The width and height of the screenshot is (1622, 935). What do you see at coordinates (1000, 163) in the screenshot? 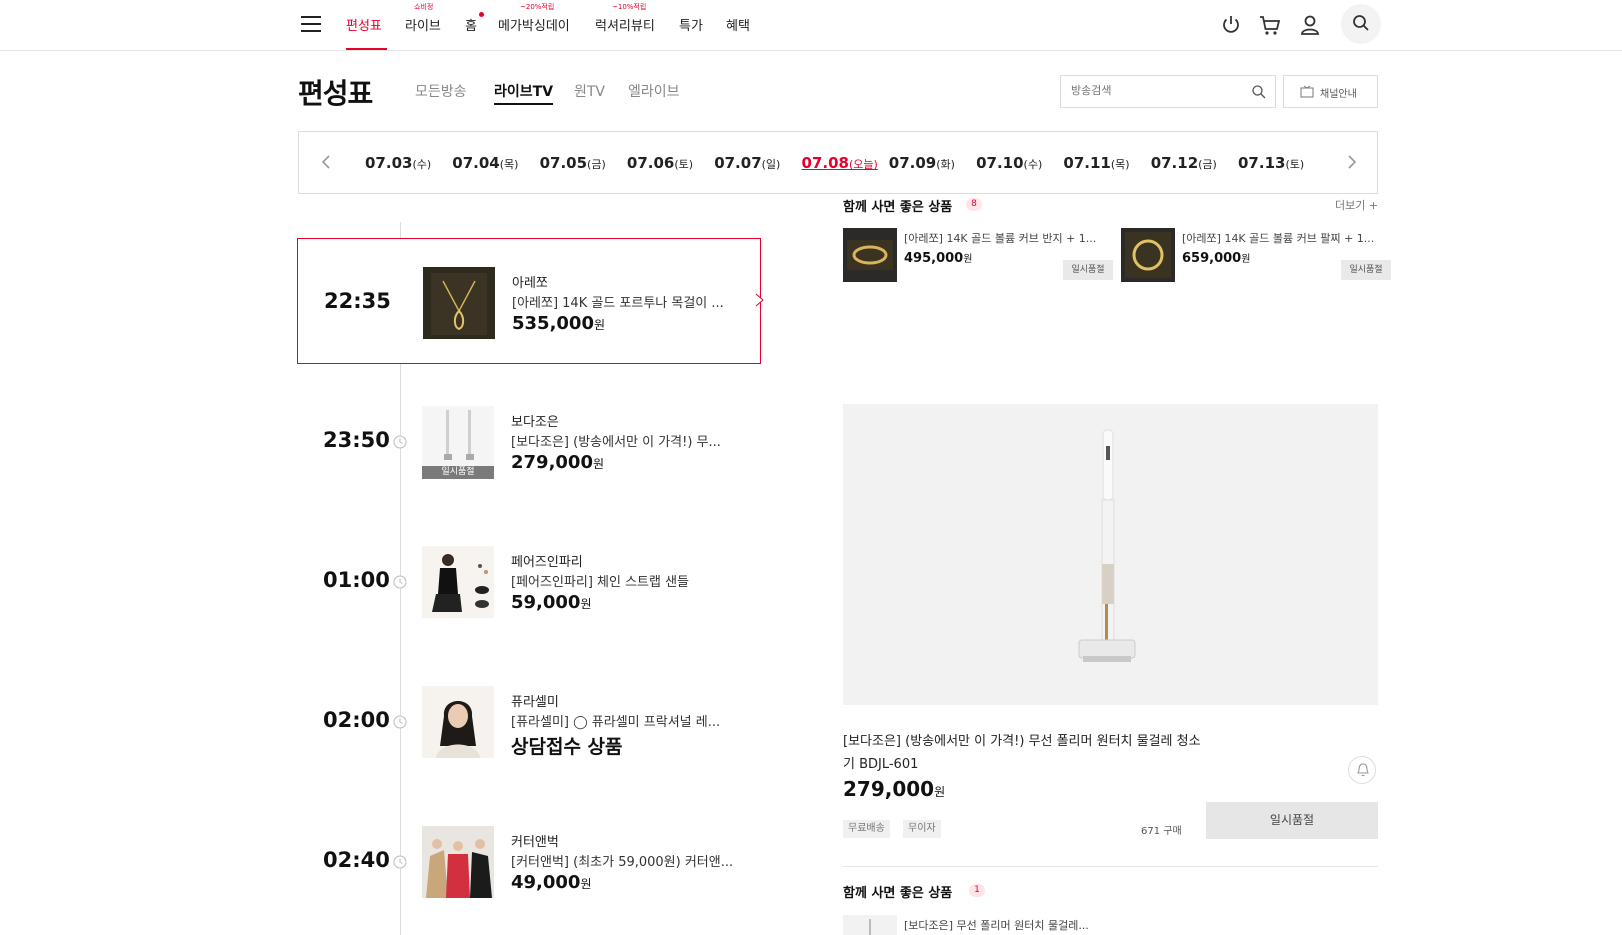
I see `date-label: 07.10` at bounding box center [1000, 163].